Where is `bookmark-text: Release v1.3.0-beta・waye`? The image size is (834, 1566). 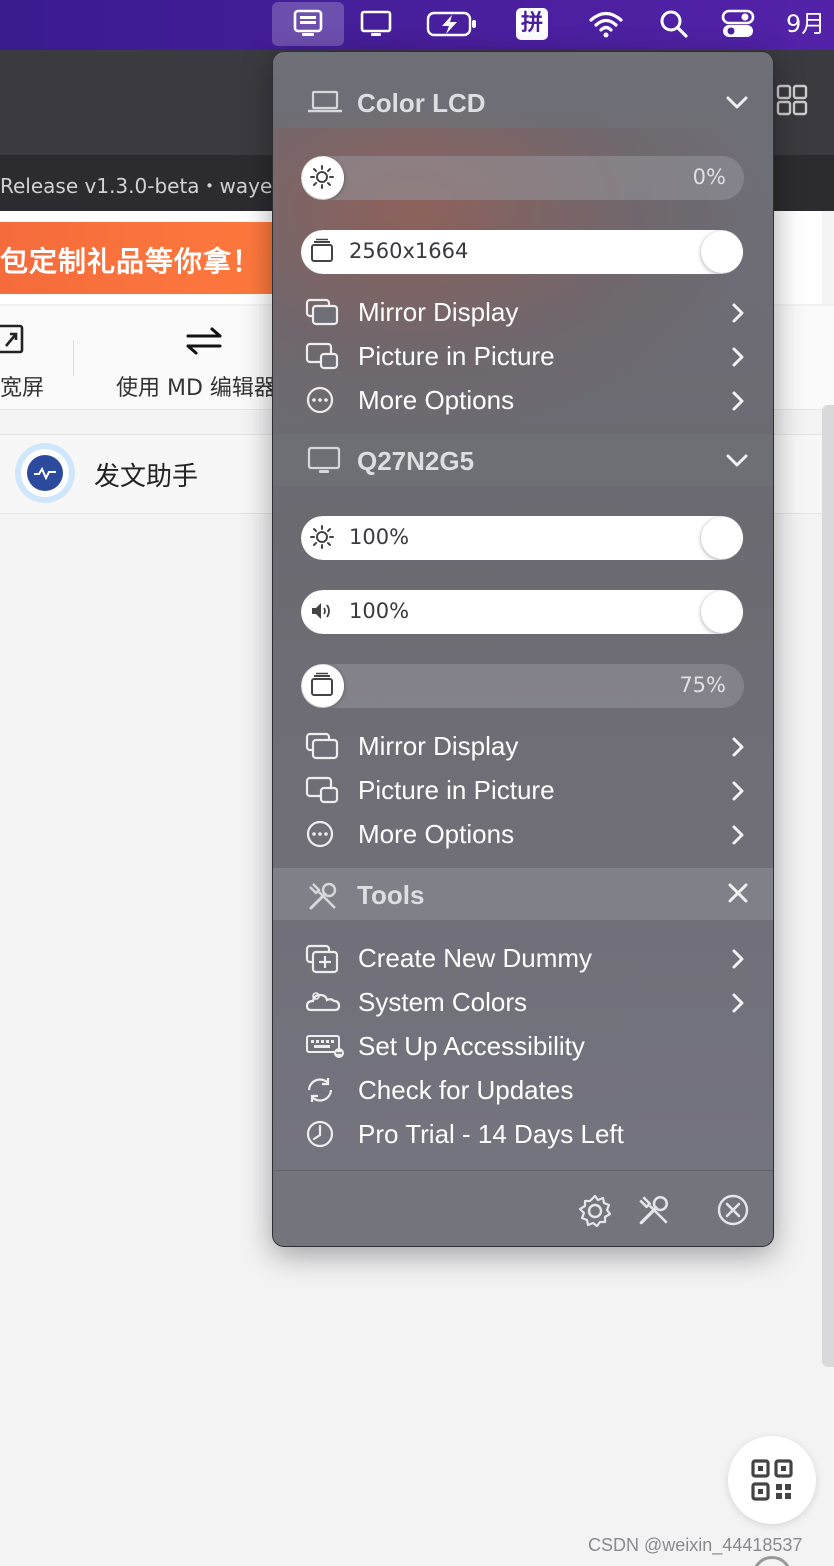
bookmark-text: Release v1.3.0-beta・waye is located at coordinates (136, 184).